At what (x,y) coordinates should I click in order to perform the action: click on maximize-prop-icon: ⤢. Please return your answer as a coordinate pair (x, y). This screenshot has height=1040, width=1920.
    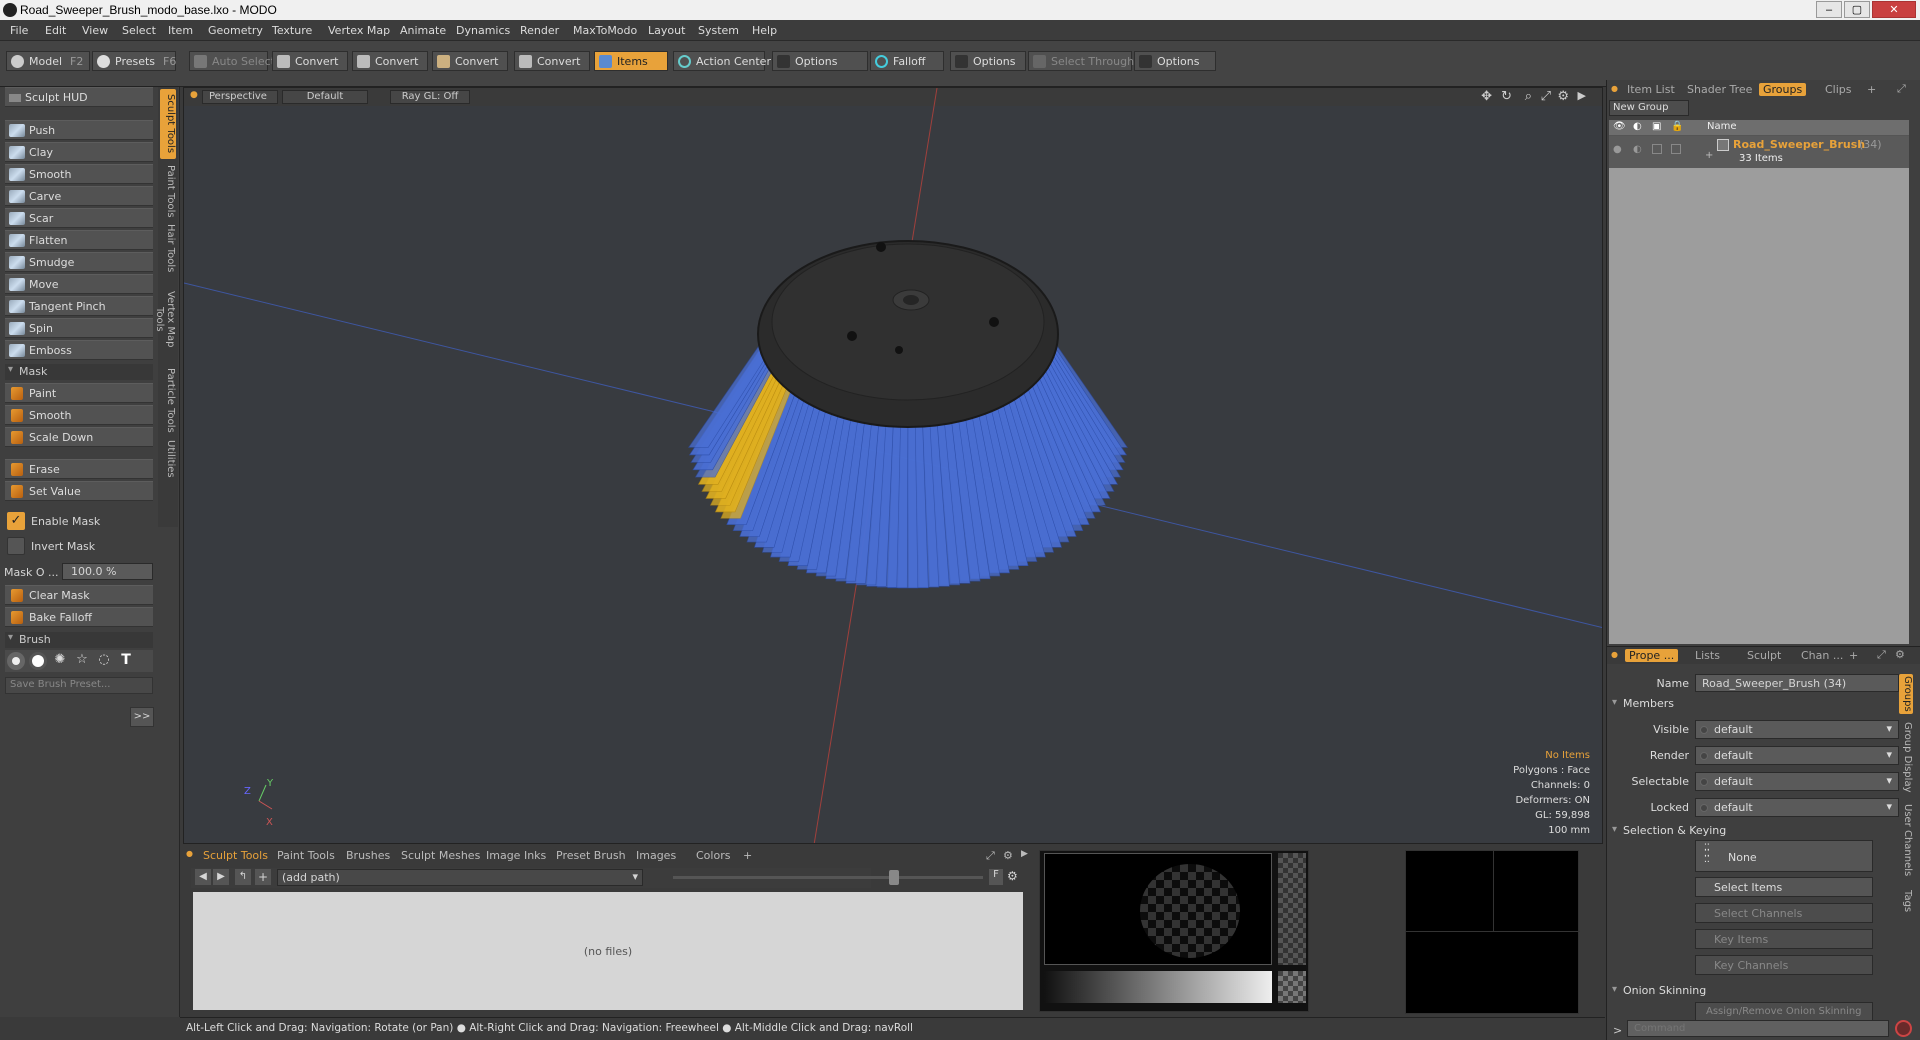
    Looking at the image, I should click on (1881, 655).